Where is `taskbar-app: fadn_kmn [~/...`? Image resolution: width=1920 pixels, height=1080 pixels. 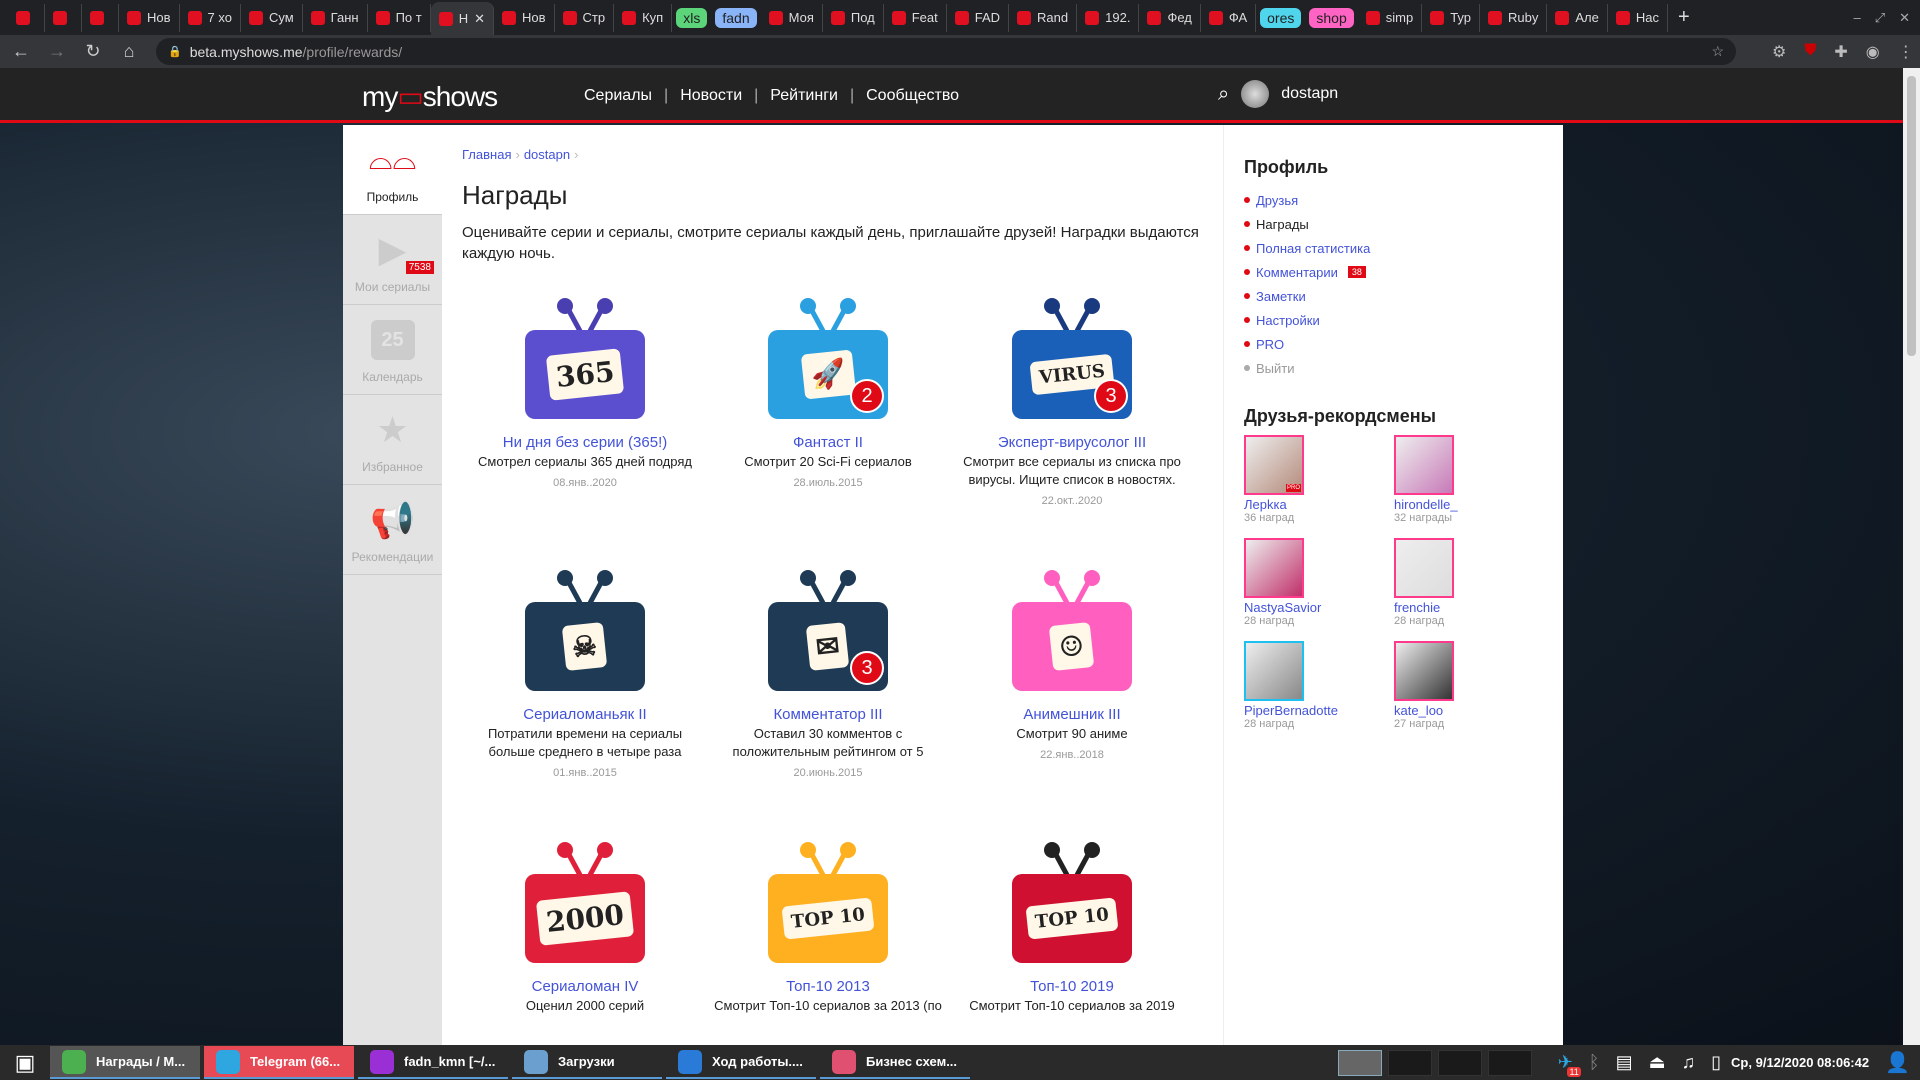 taskbar-app: fadn_kmn [~/... is located at coordinates (433, 1062).